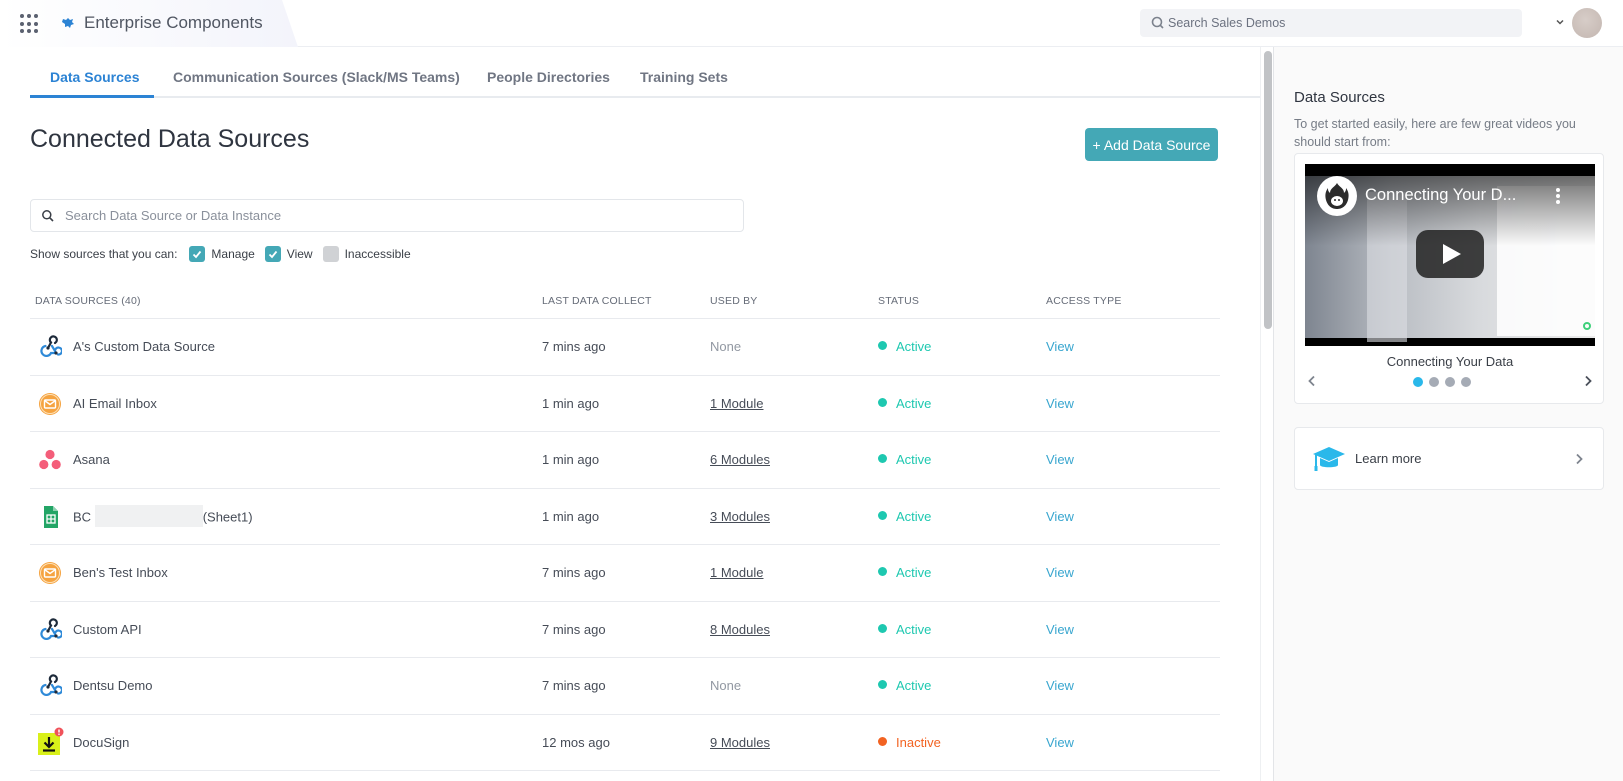 The image size is (1623, 781). Describe the element at coordinates (740, 516) in the screenshot. I see `used-by-modules-link: 3 Modules` at that location.